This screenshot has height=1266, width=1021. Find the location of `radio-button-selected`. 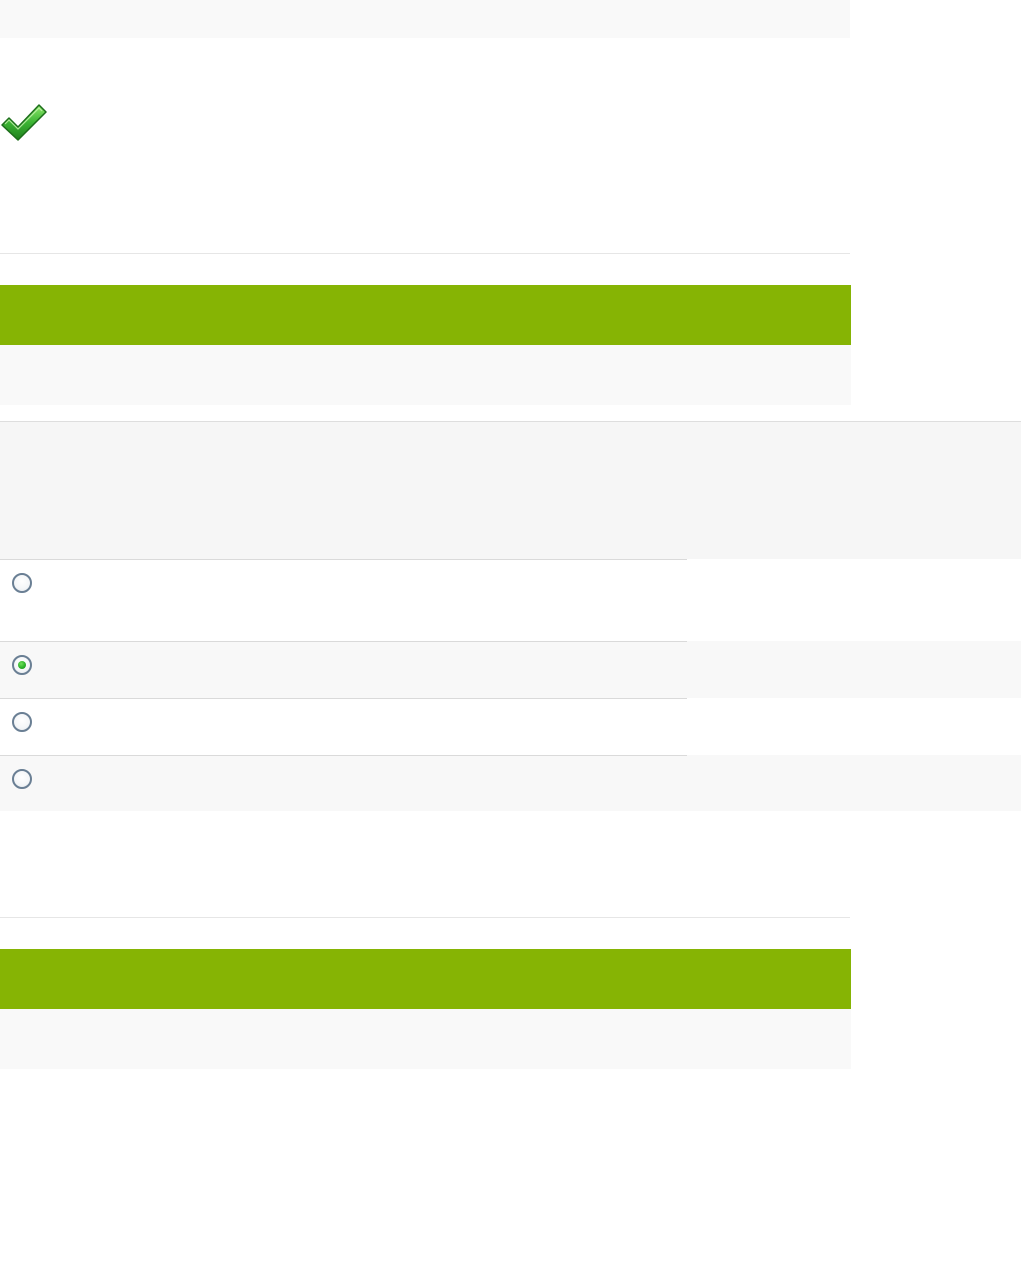

radio-button-selected is located at coordinates (22, 665).